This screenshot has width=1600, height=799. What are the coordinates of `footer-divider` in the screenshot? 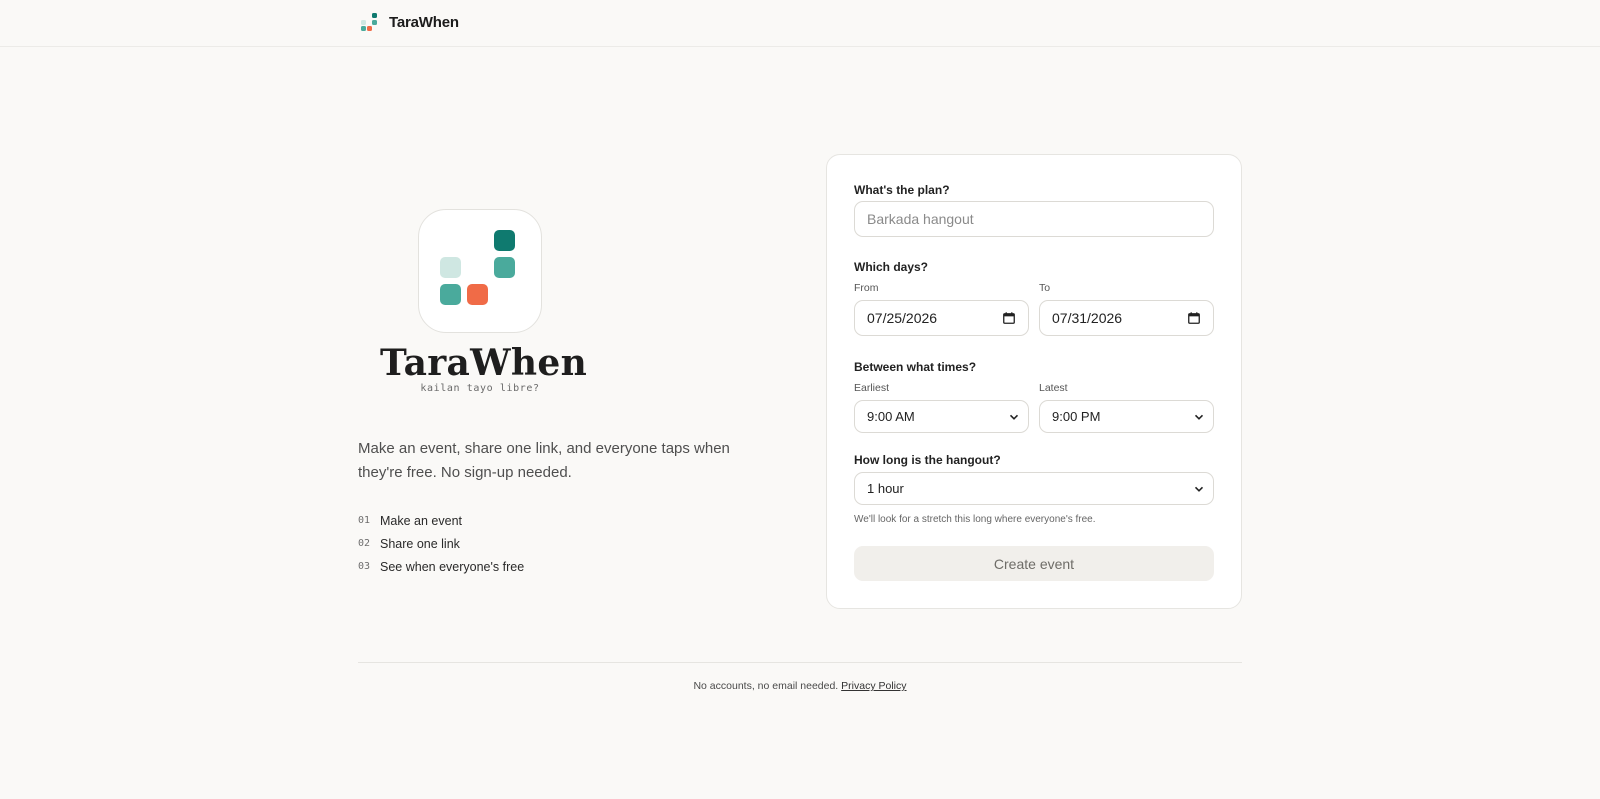 It's located at (800, 662).